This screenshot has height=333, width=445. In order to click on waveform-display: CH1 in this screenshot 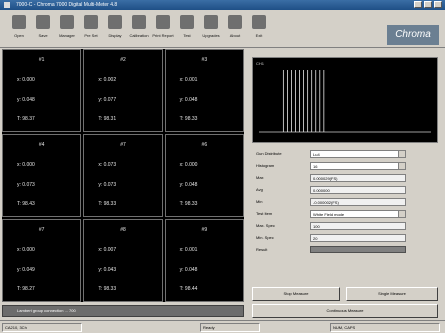, I will do `click(345, 100)`.